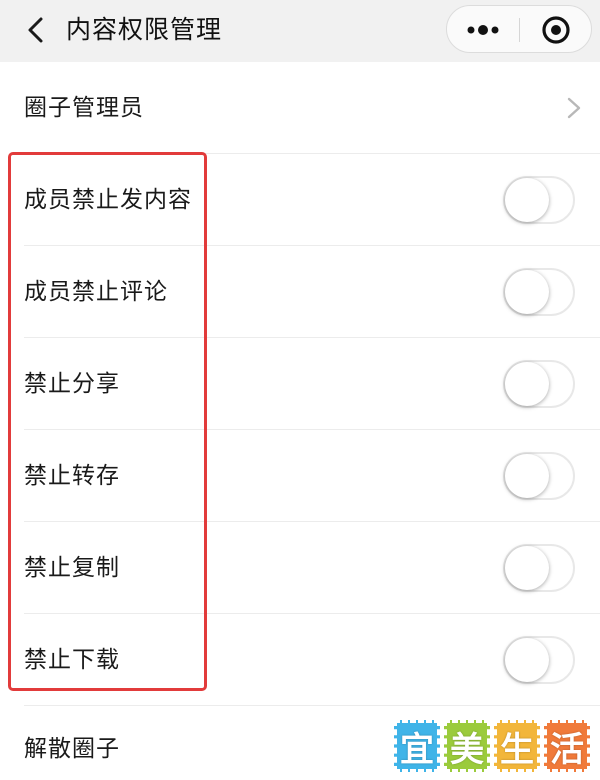 The image size is (600, 780). I want to click on settings-row-circle-admin: 圈子管理员, so click(300, 108).